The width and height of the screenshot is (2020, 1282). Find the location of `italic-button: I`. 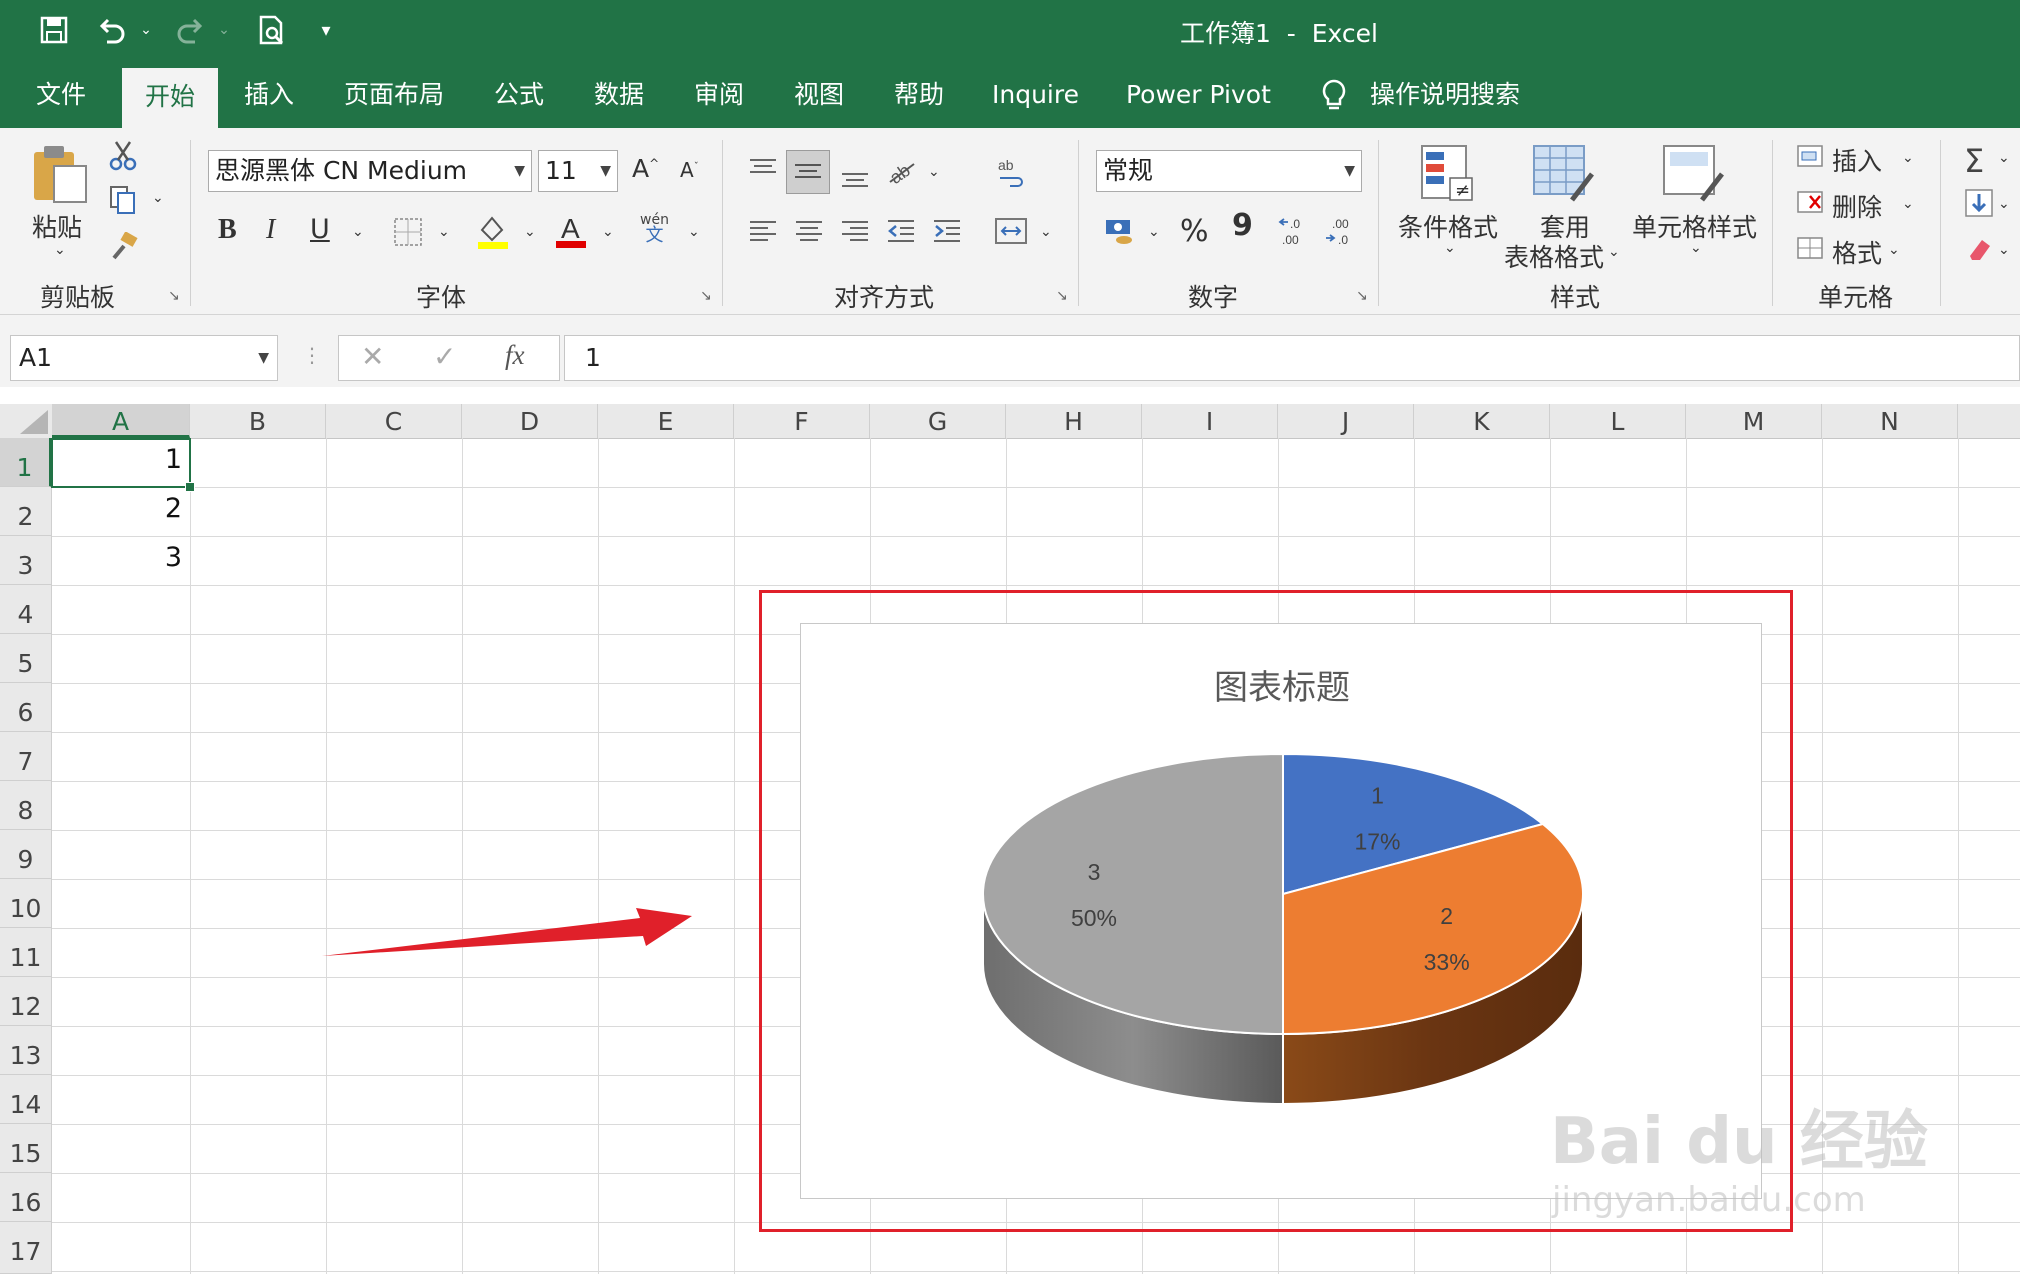

italic-button: I is located at coordinates (270, 230).